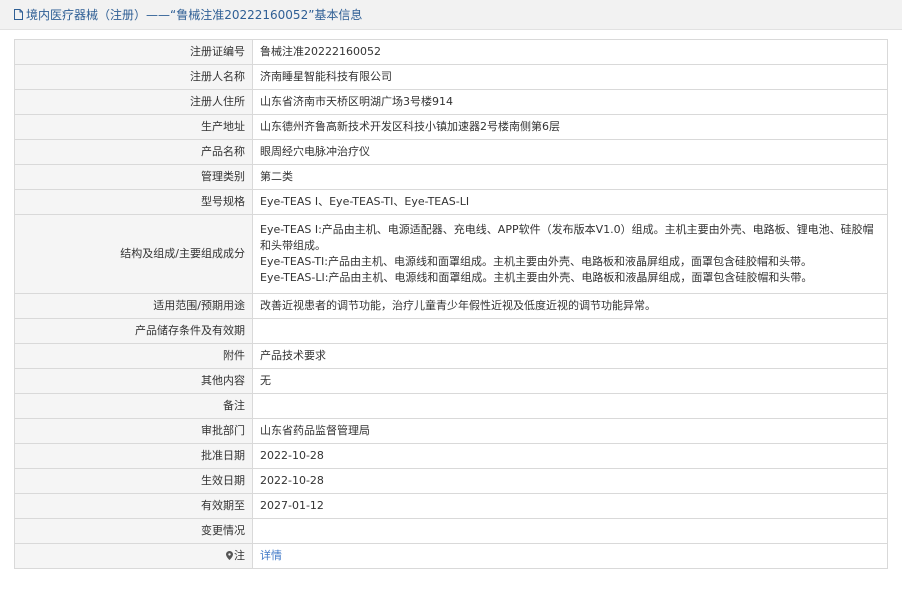  Describe the element at coordinates (239, 555) in the screenshot. I see `note-label: 注` at that location.